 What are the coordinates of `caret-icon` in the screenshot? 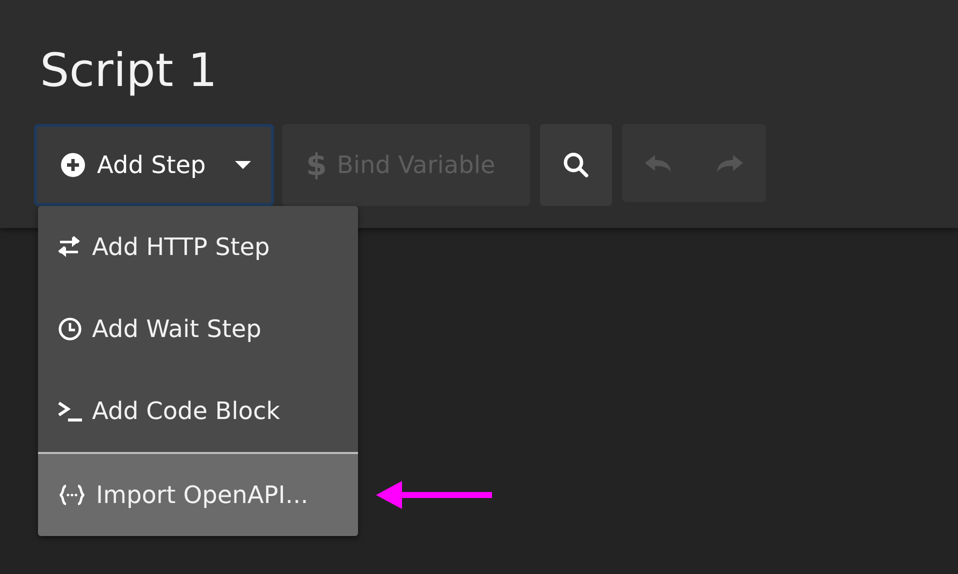 It's located at (243, 165).